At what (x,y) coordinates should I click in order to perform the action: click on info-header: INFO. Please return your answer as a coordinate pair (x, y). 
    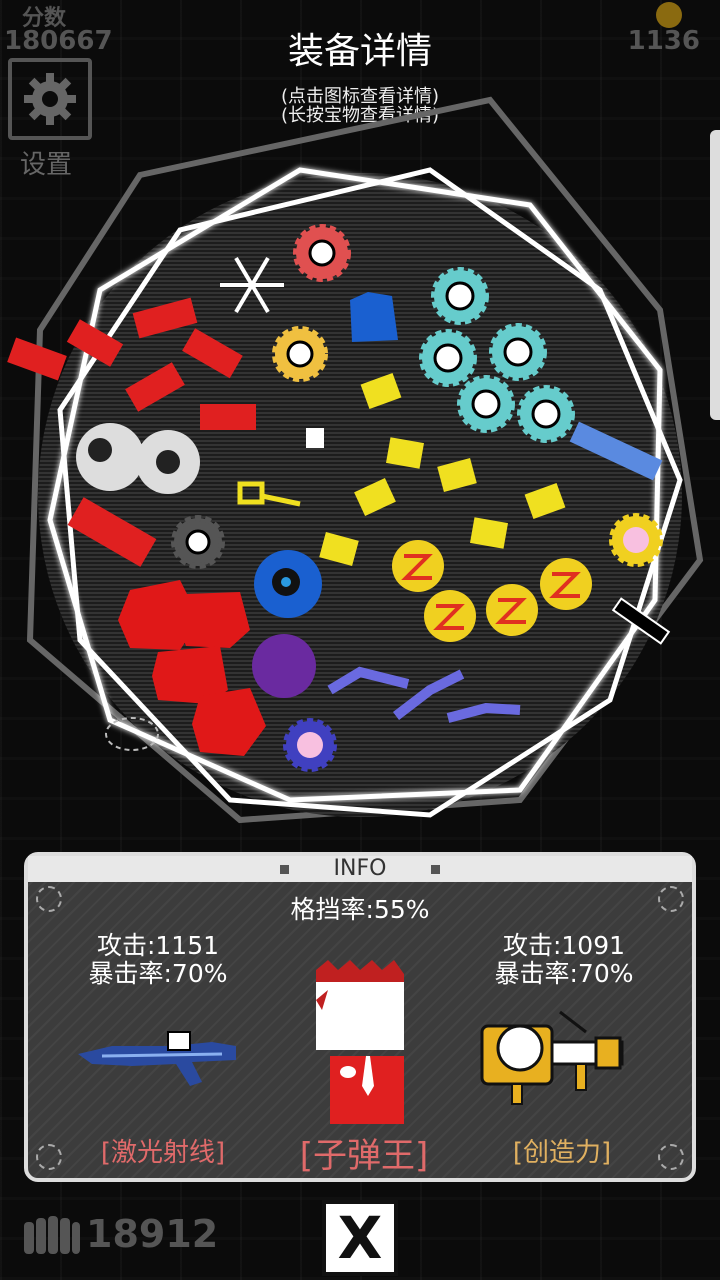
    Looking at the image, I should click on (360, 869).